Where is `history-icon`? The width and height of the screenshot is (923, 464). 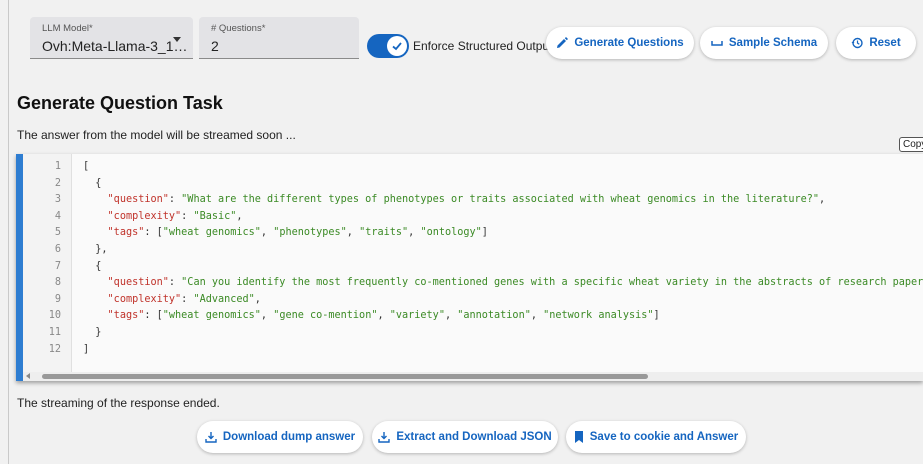
history-icon is located at coordinates (857, 43).